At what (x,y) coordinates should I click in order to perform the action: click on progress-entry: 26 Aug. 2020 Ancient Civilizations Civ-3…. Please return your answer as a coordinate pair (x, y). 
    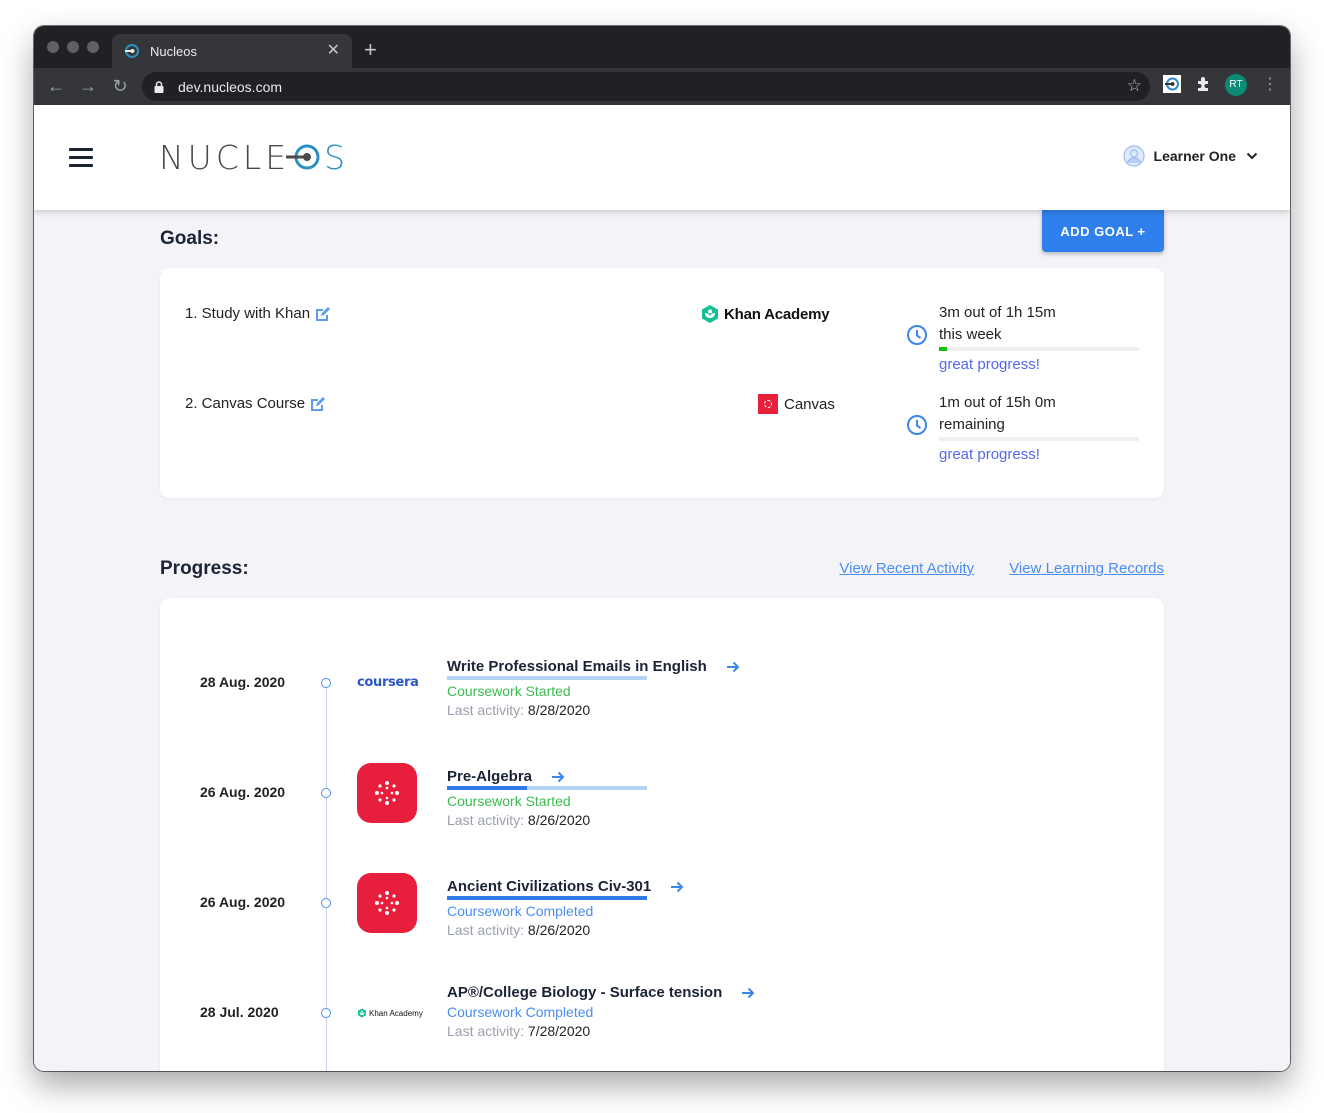
    Looking at the image, I should click on (662, 909).